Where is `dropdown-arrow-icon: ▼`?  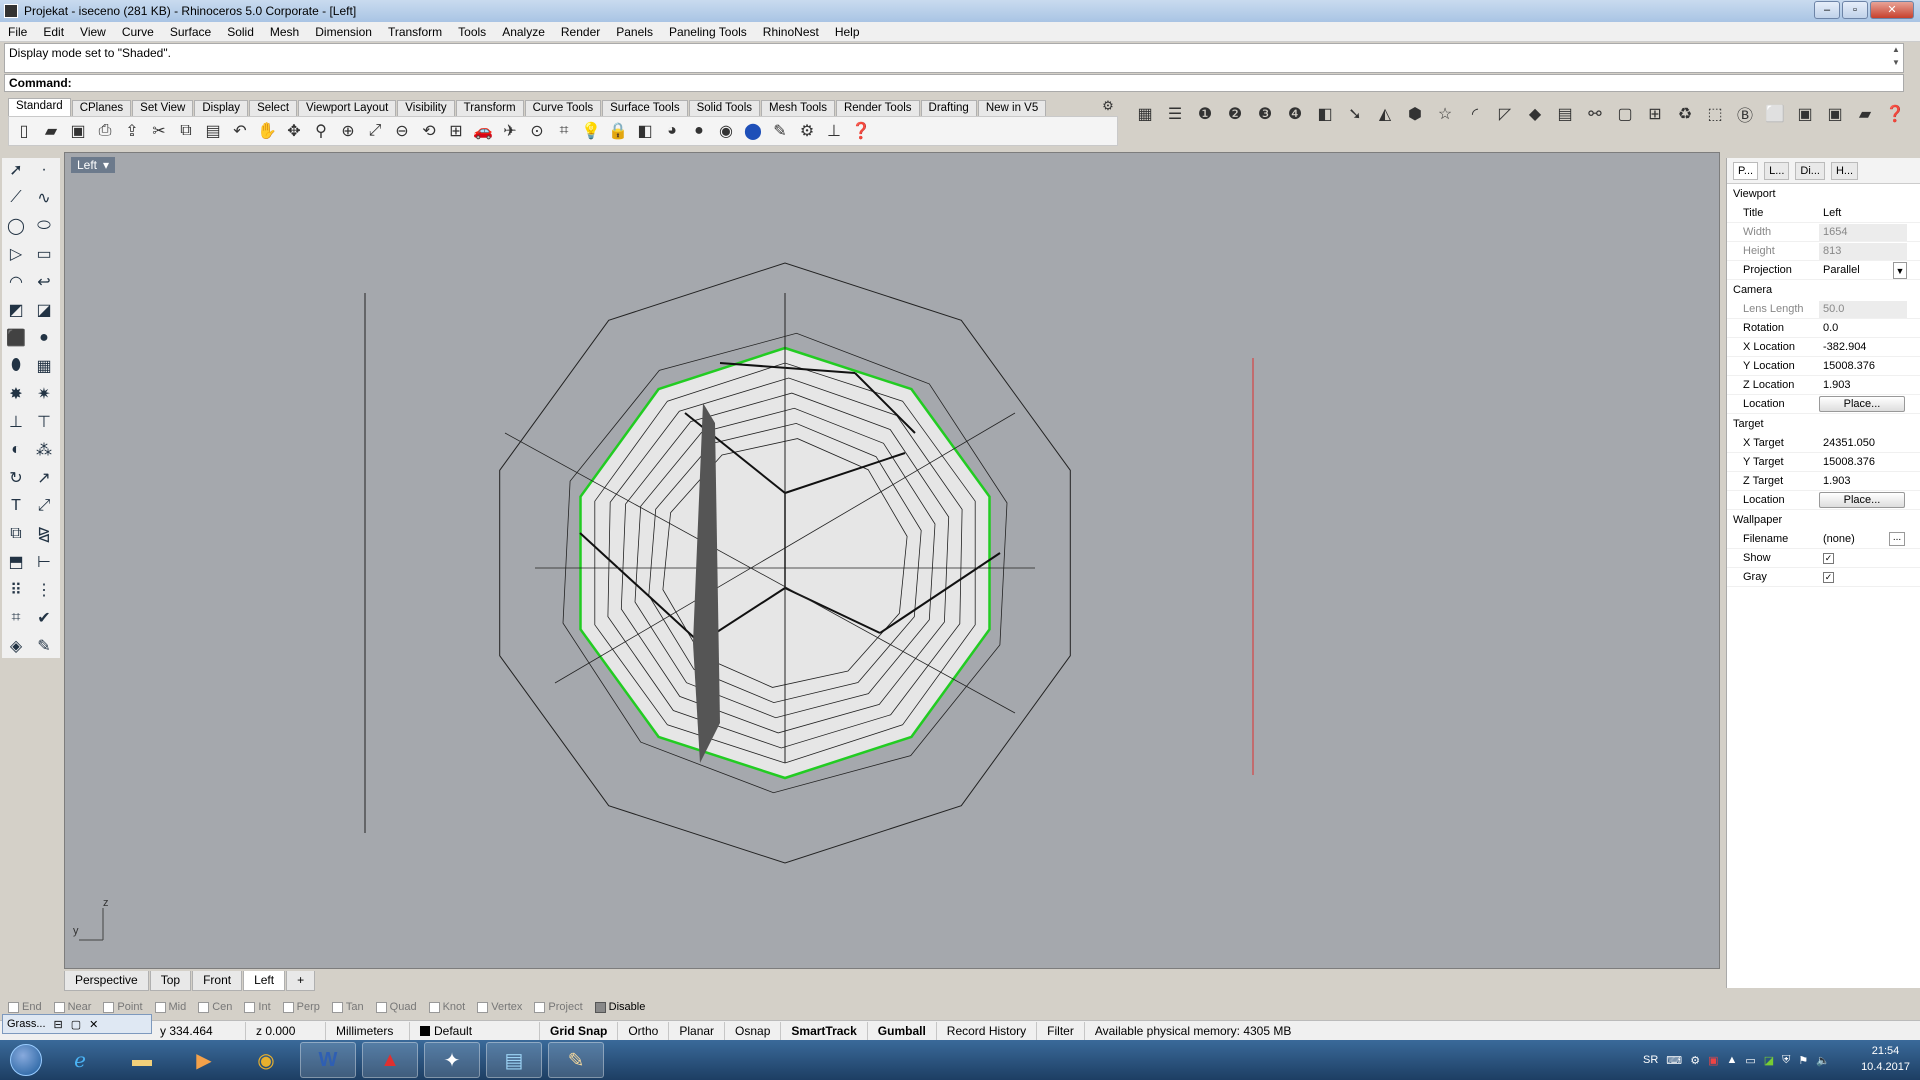 dropdown-arrow-icon: ▼ is located at coordinates (1900, 270).